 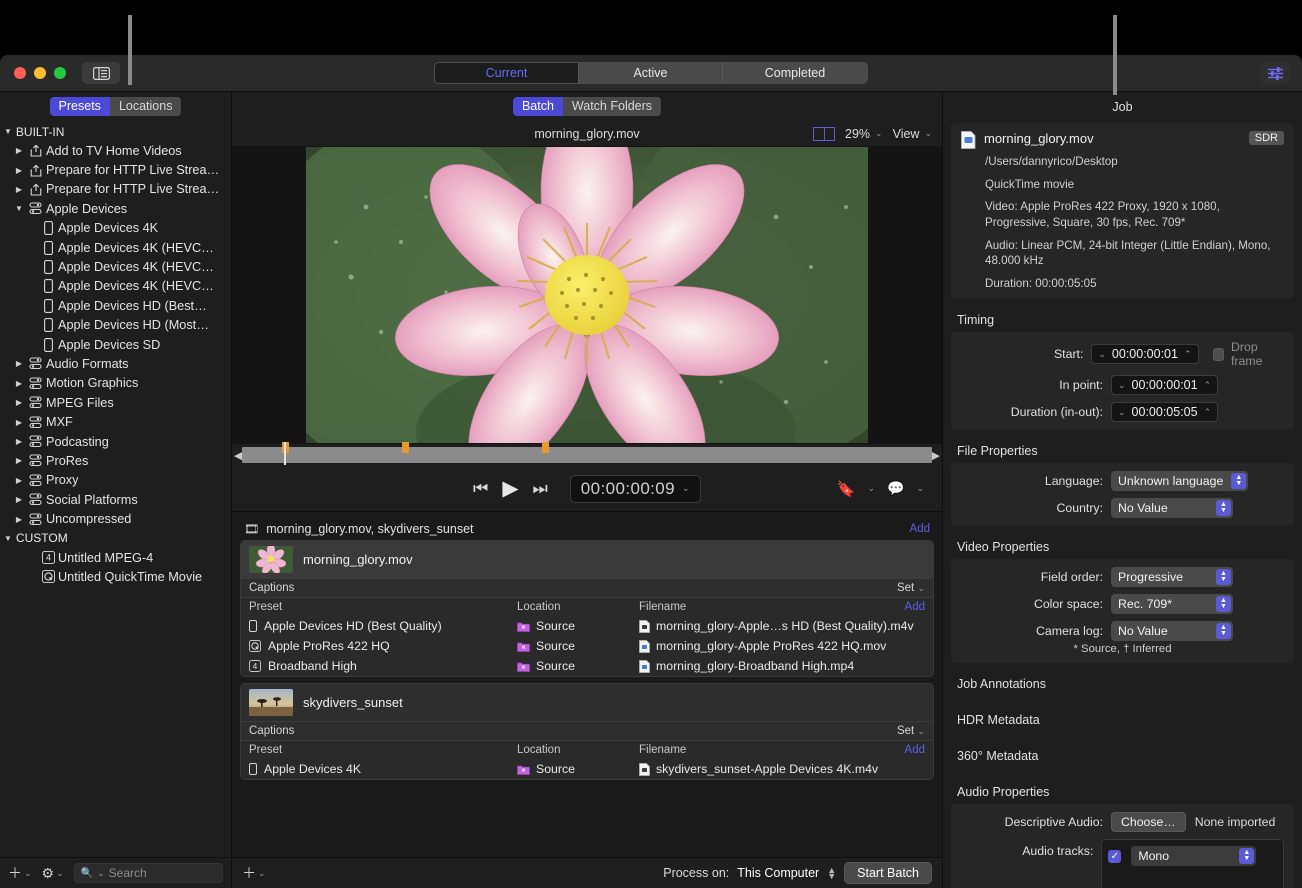 I want to click on audio-track-popup: Mono ▲ ▼, so click(x=1194, y=856).